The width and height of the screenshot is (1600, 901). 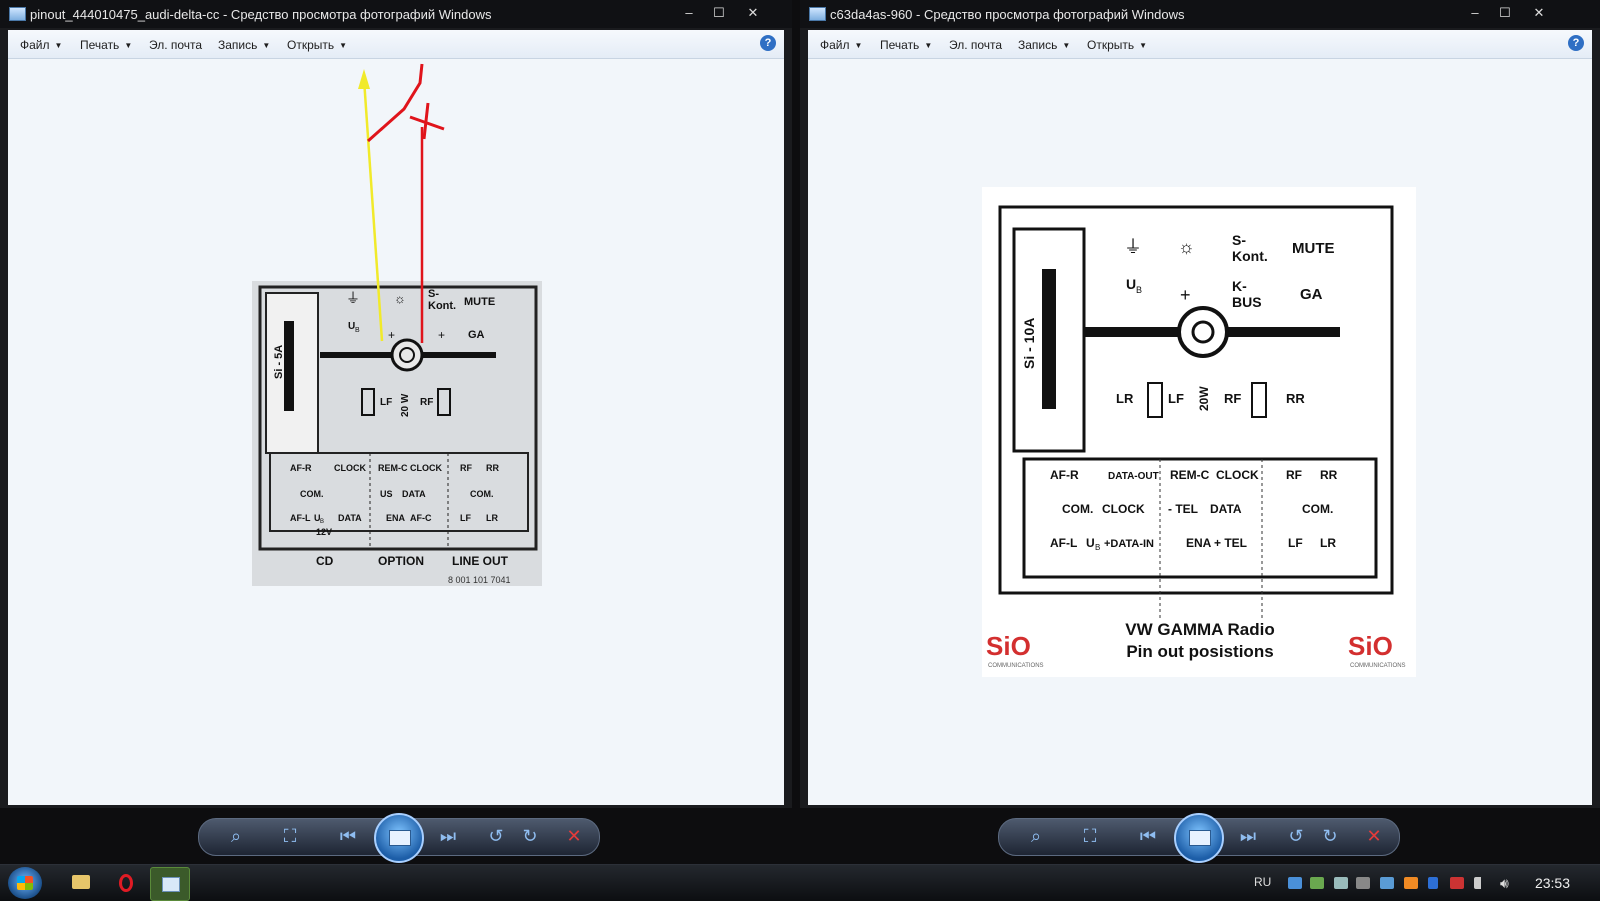 I want to click on pin-data-in: +DATA-IN, so click(x=1129, y=544).